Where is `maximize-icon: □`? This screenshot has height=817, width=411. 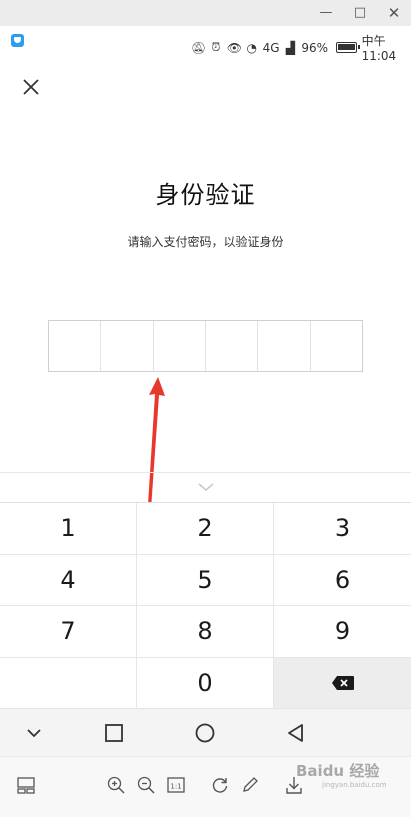 maximize-icon: □ is located at coordinates (360, 13).